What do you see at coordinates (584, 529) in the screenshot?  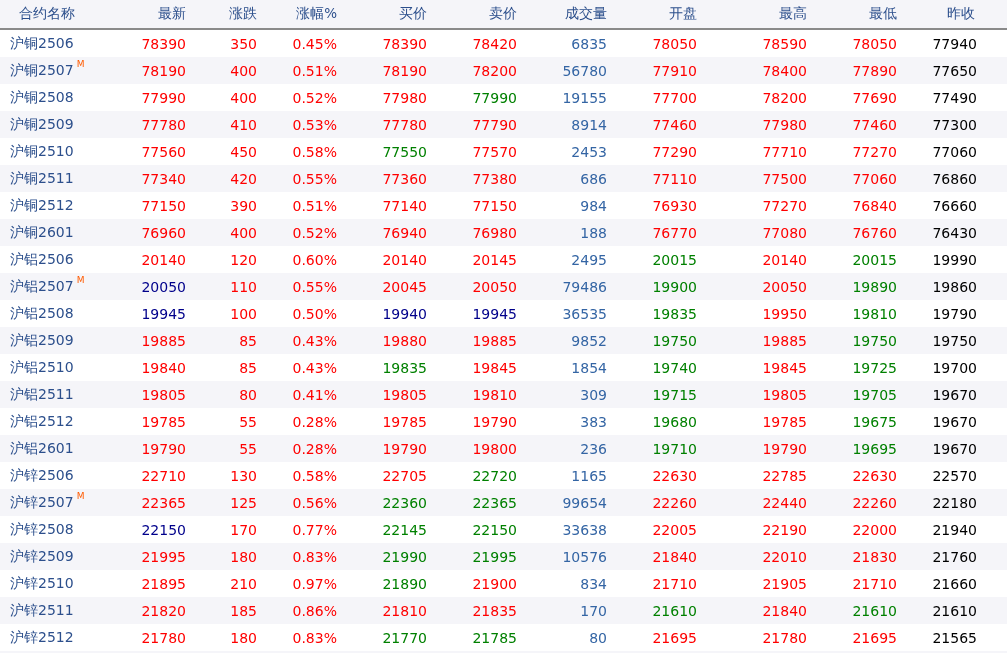 I see `table-cell-text: 33638` at bounding box center [584, 529].